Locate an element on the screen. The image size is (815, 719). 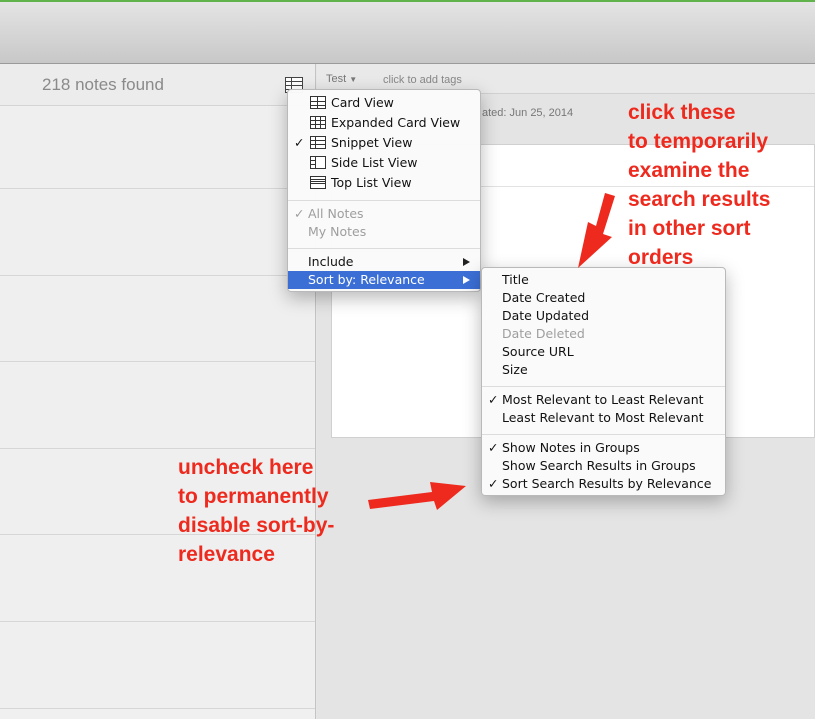
menu-item-label: Side List View is located at coordinates (374, 162).